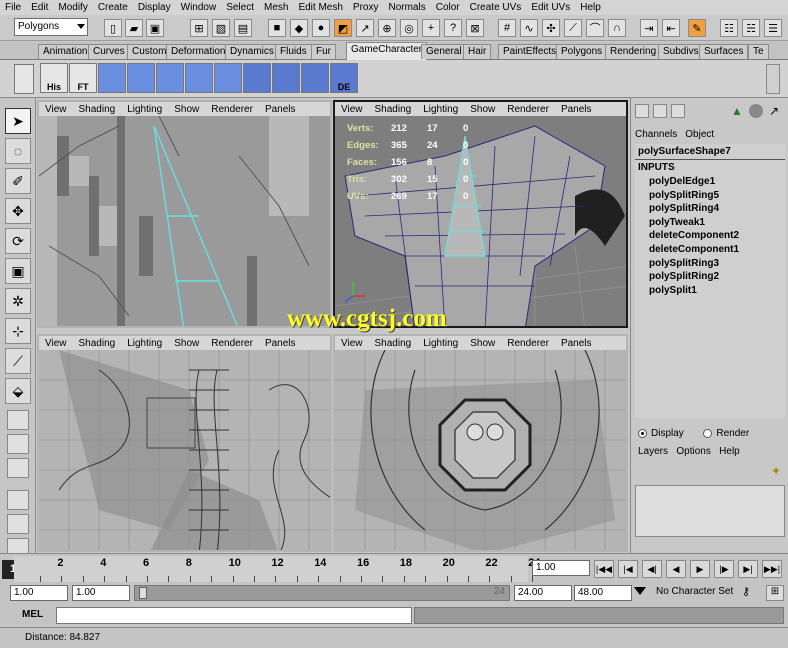 This screenshot has height=648, width=788. What do you see at coordinates (576, 109) in the screenshot?
I see `panel-menu-panels: Panels` at bounding box center [576, 109].